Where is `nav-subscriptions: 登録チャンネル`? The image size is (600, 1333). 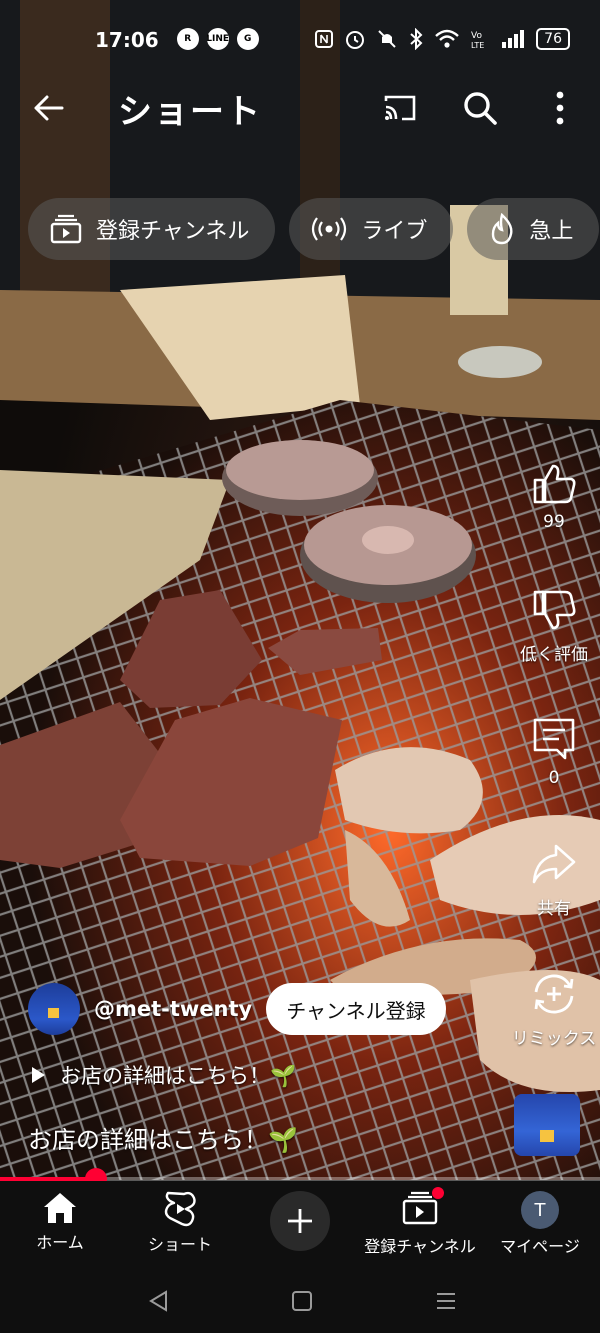
nav-subscriptions: 登録チャンネル is located at coordinates (420, 1222).